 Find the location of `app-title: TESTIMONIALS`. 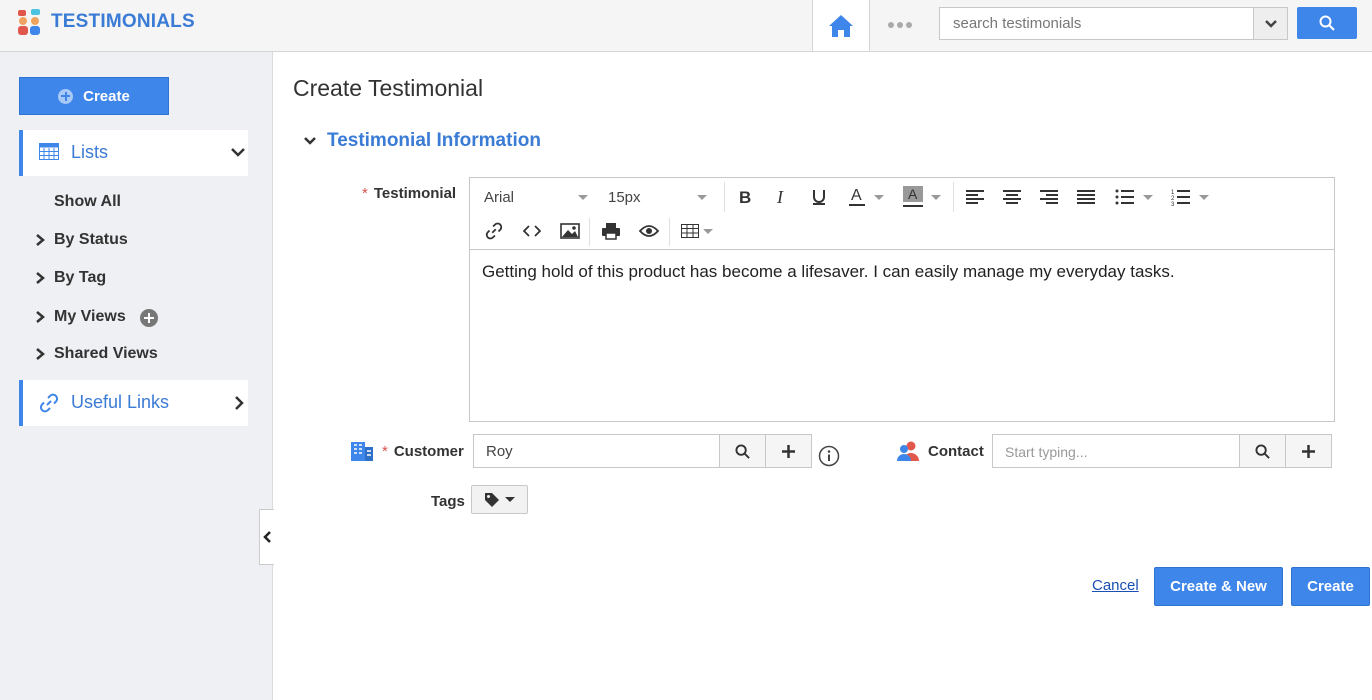

app-title: TESTIMONIALS is located at coordinates (123, 22).